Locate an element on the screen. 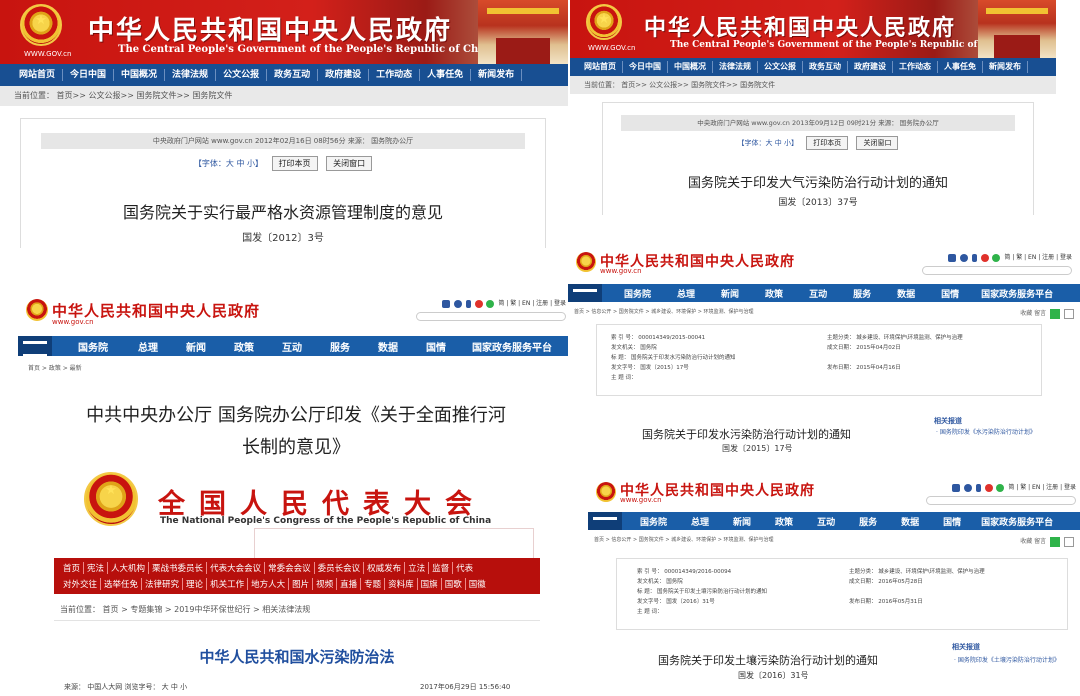  nav-home: 首页 is located at coordinates (72, 568).